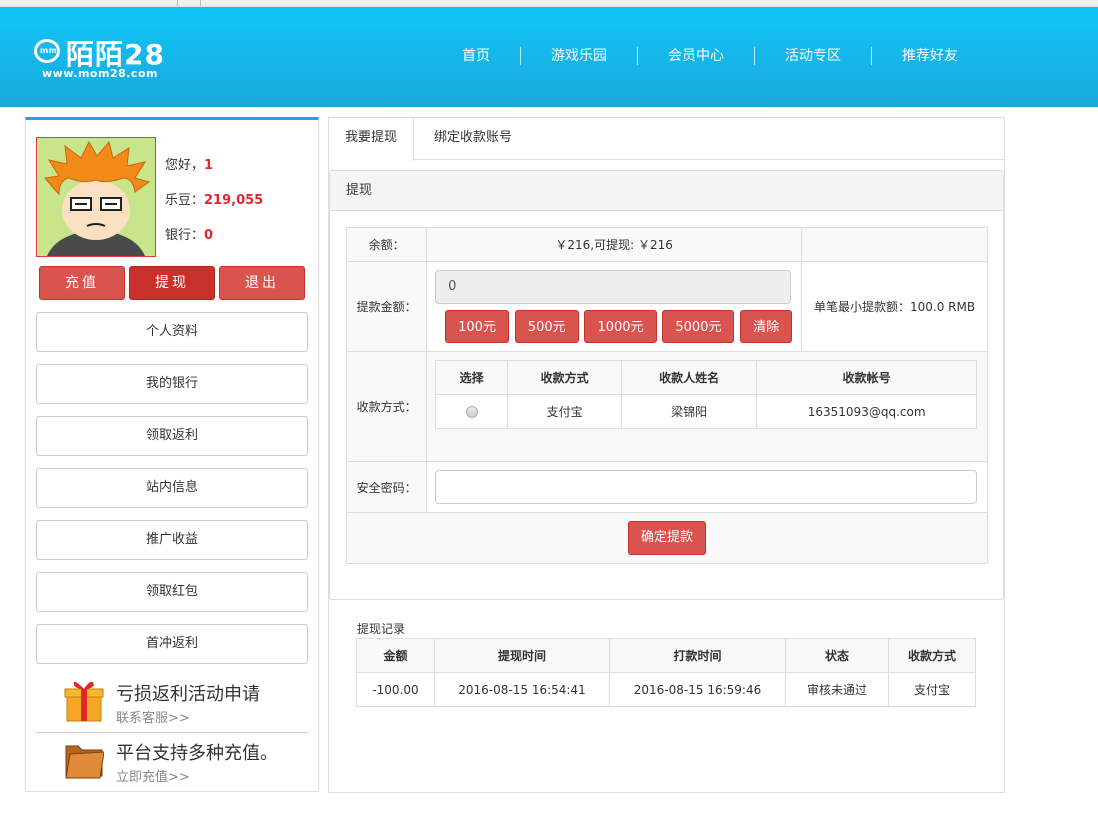  Describe the element at coordinates (666, 139) in the screenshot. I see `tab-bar: 我要提现 绑定收款账号` at that location.